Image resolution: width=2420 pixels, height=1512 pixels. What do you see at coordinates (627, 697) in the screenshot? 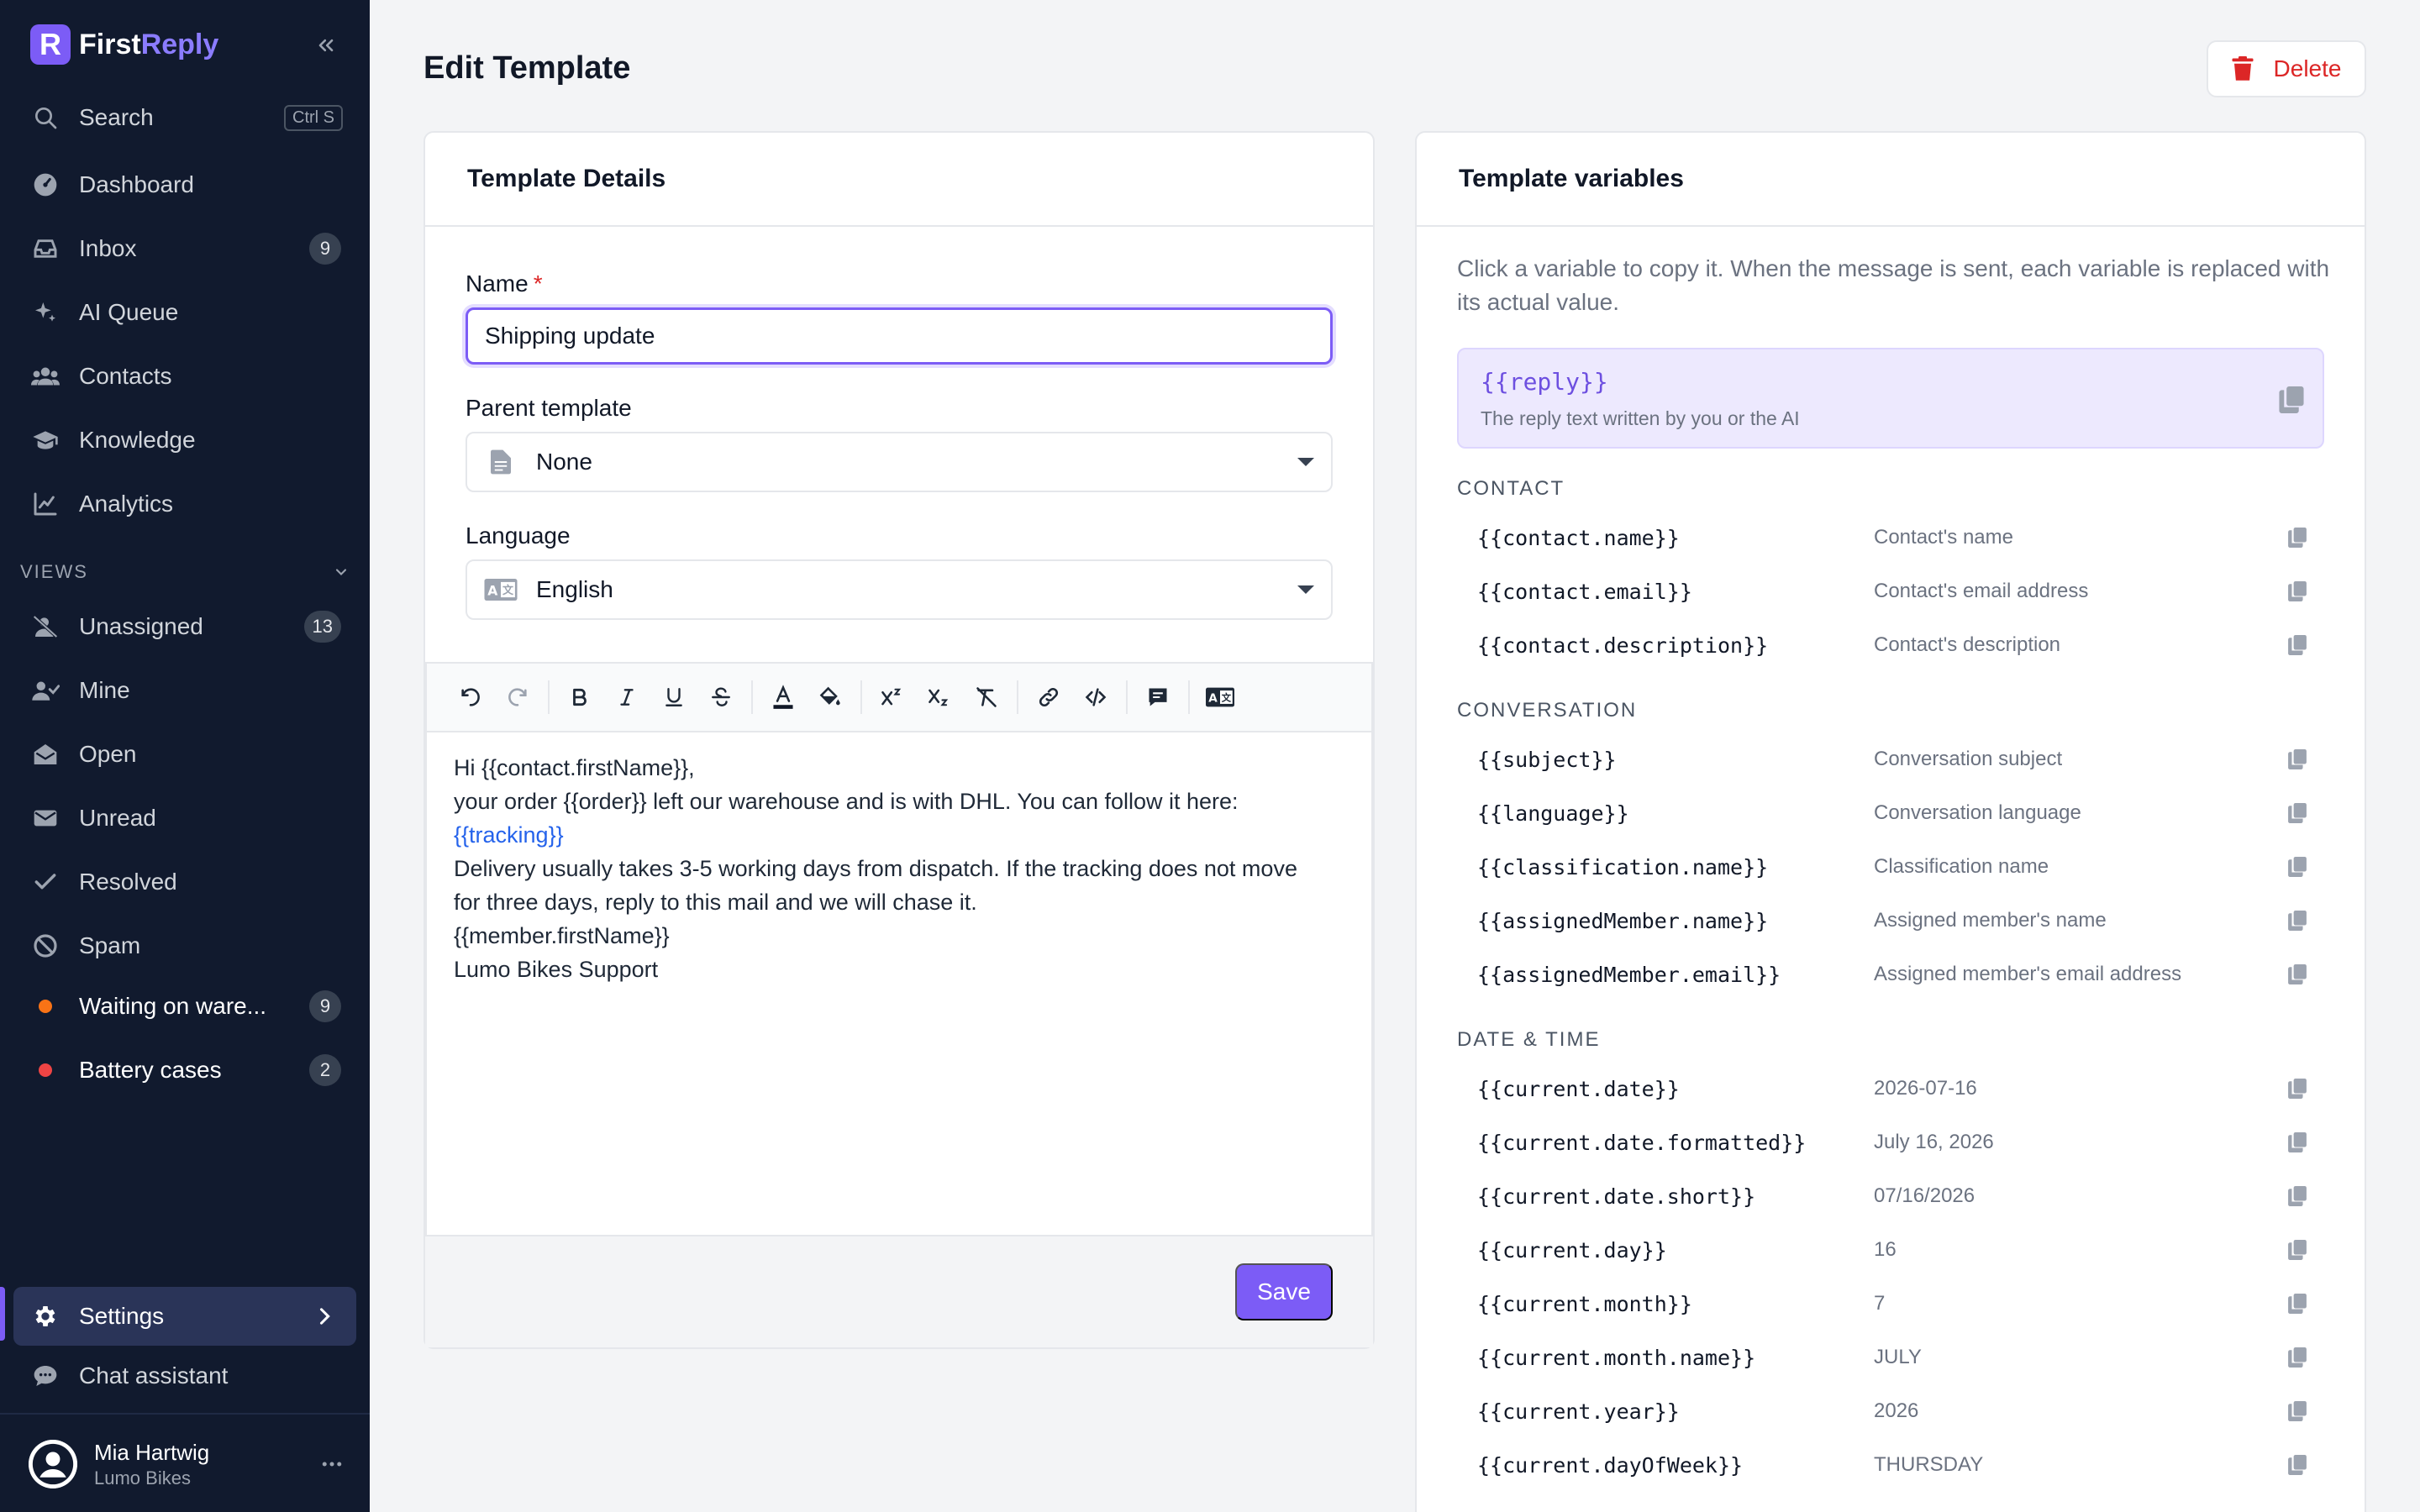
I see `italic-button` at bounding box center [627, 697].